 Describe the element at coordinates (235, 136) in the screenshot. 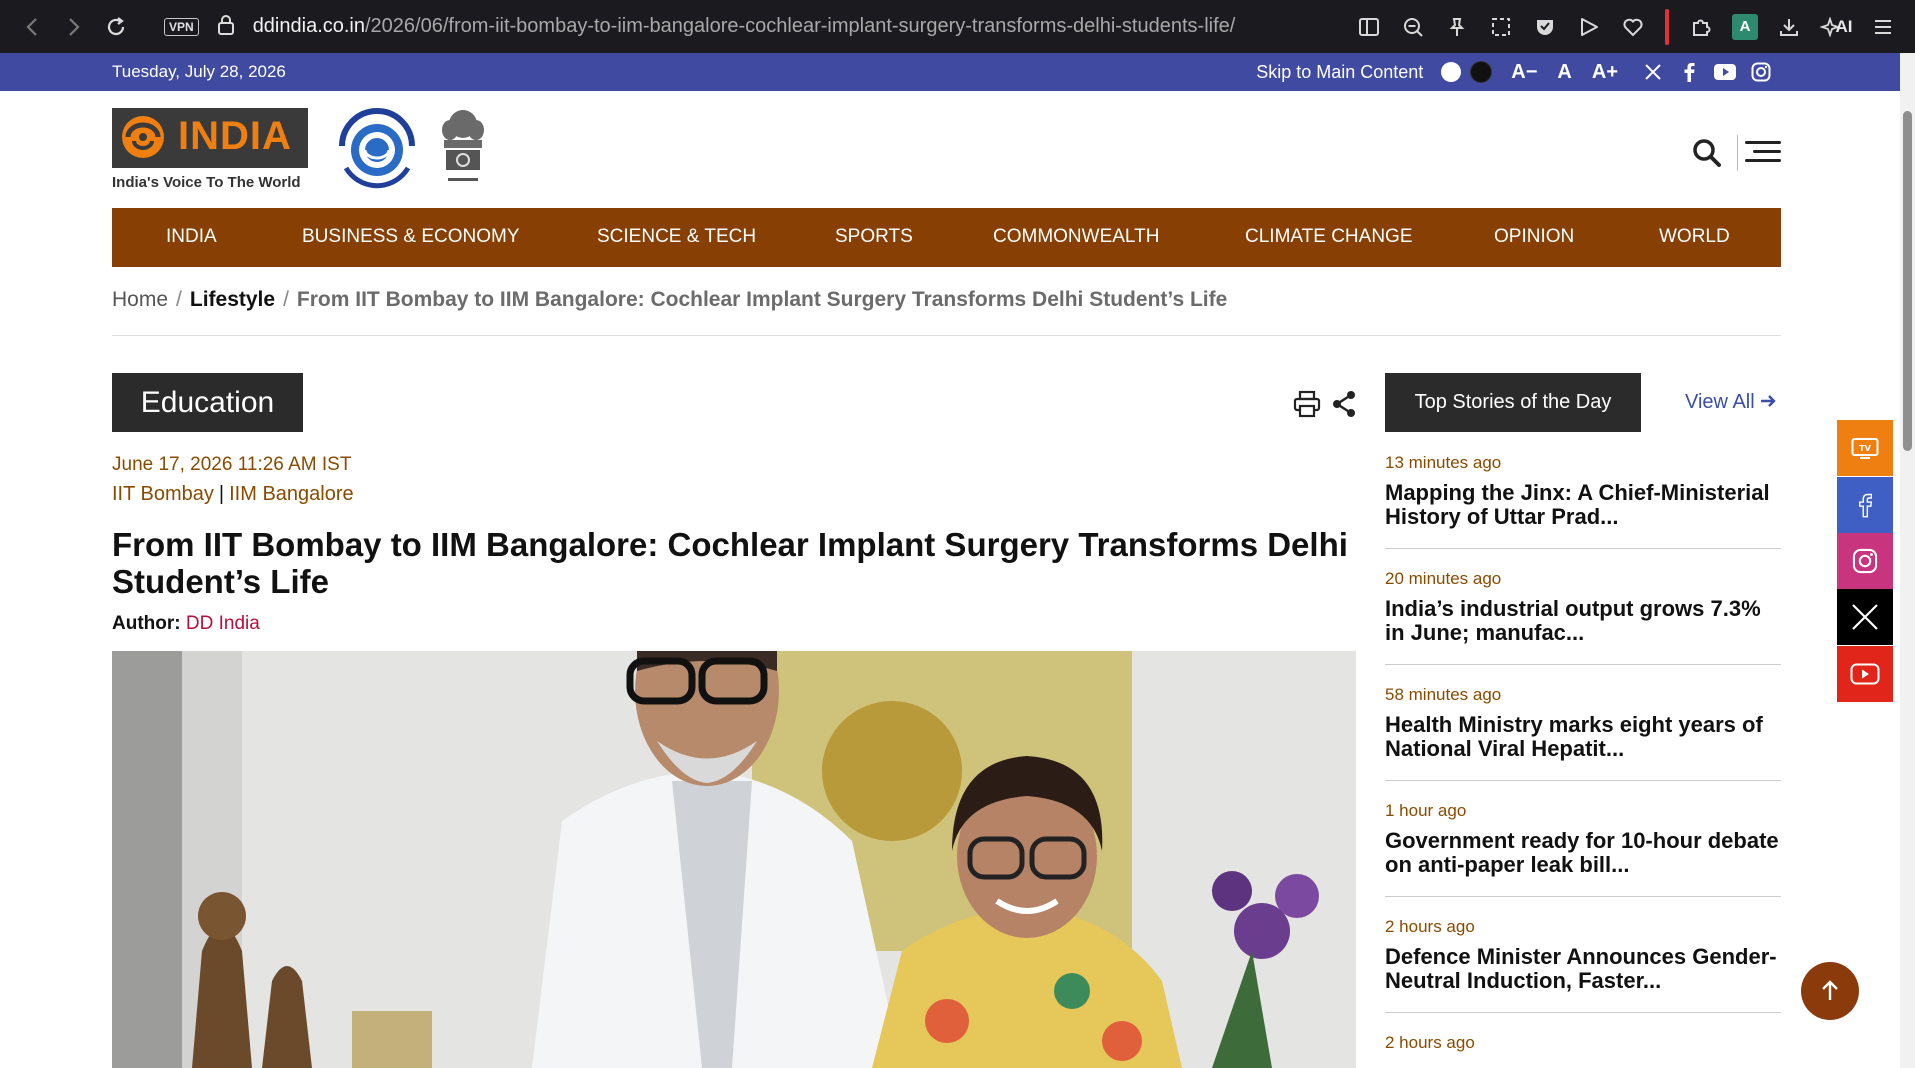

I see `logo-wordmark: INDIA` at that location.